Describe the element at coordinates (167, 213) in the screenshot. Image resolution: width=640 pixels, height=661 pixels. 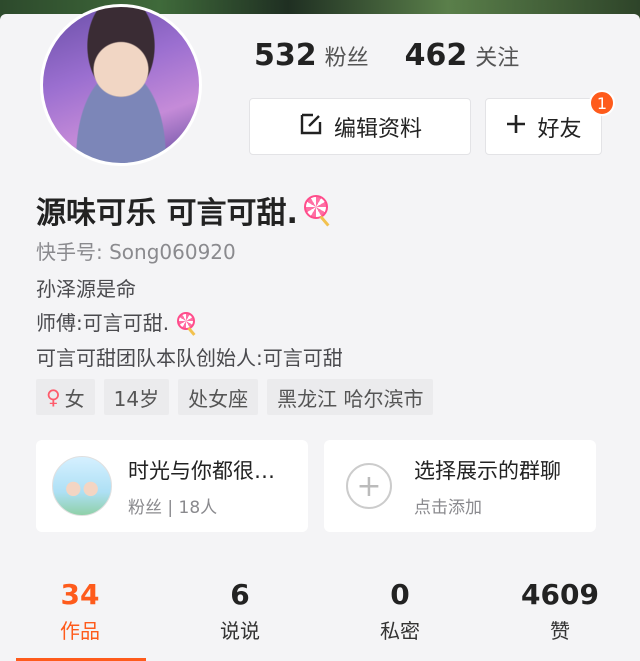
I see `profile-name: 源味可乐 可言可甜.` at that location.